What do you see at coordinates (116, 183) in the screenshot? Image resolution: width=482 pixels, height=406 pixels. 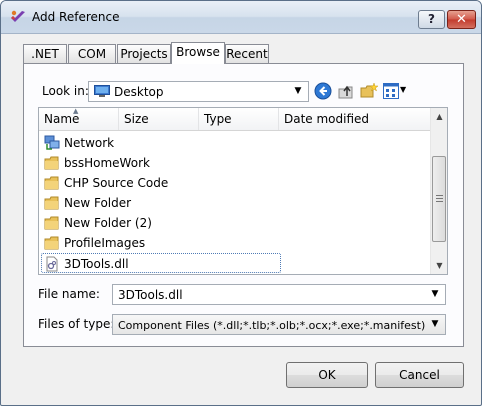 I see `list-item-label: CHP Source Code` at bounding box center [116, 183].